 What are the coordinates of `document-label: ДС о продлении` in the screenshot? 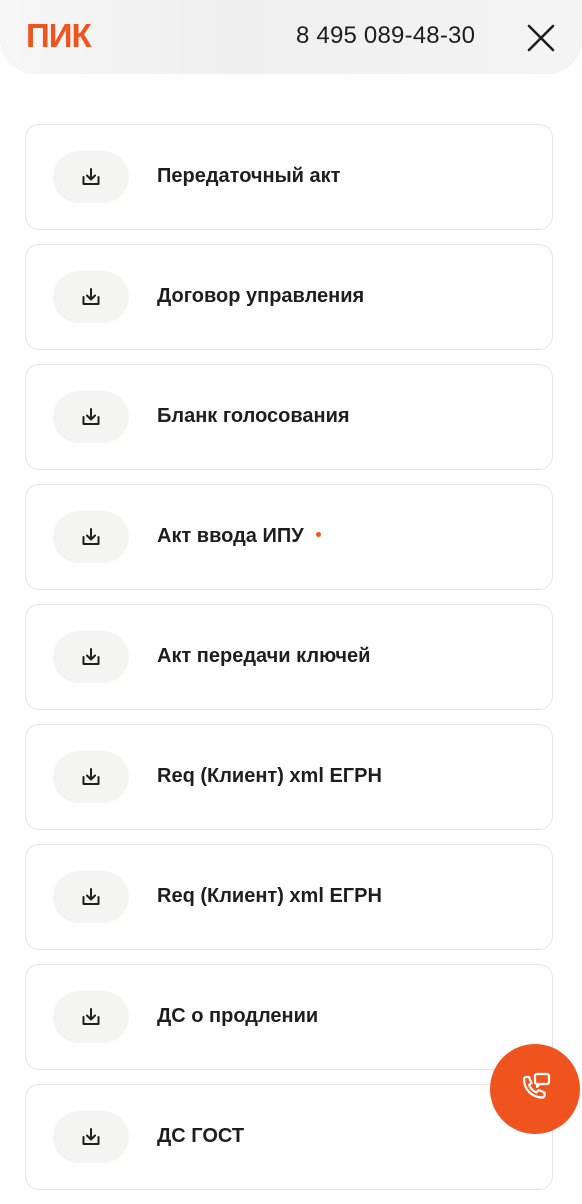 It's located at (237, 1016).